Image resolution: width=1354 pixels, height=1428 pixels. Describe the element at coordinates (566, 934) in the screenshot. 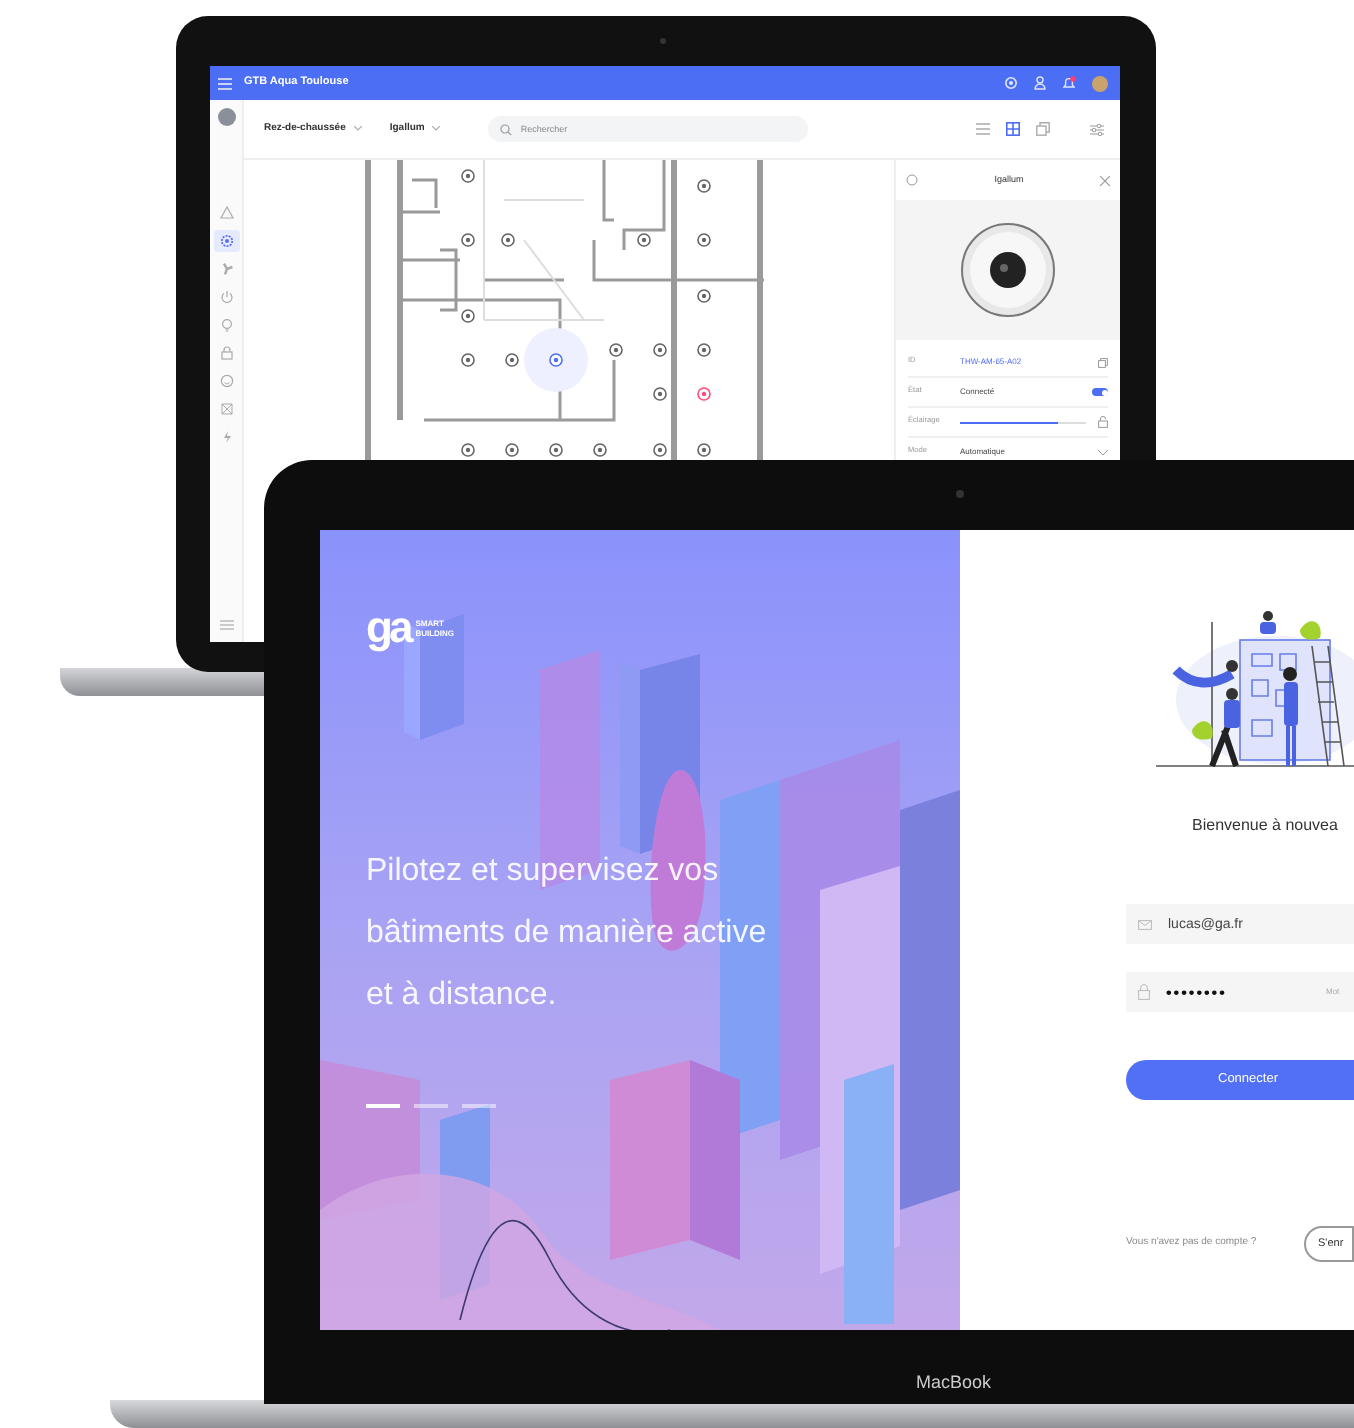

I see `tagline: Pilotez et supervisez vos bâtiments de manière active et à distance.` at that location.